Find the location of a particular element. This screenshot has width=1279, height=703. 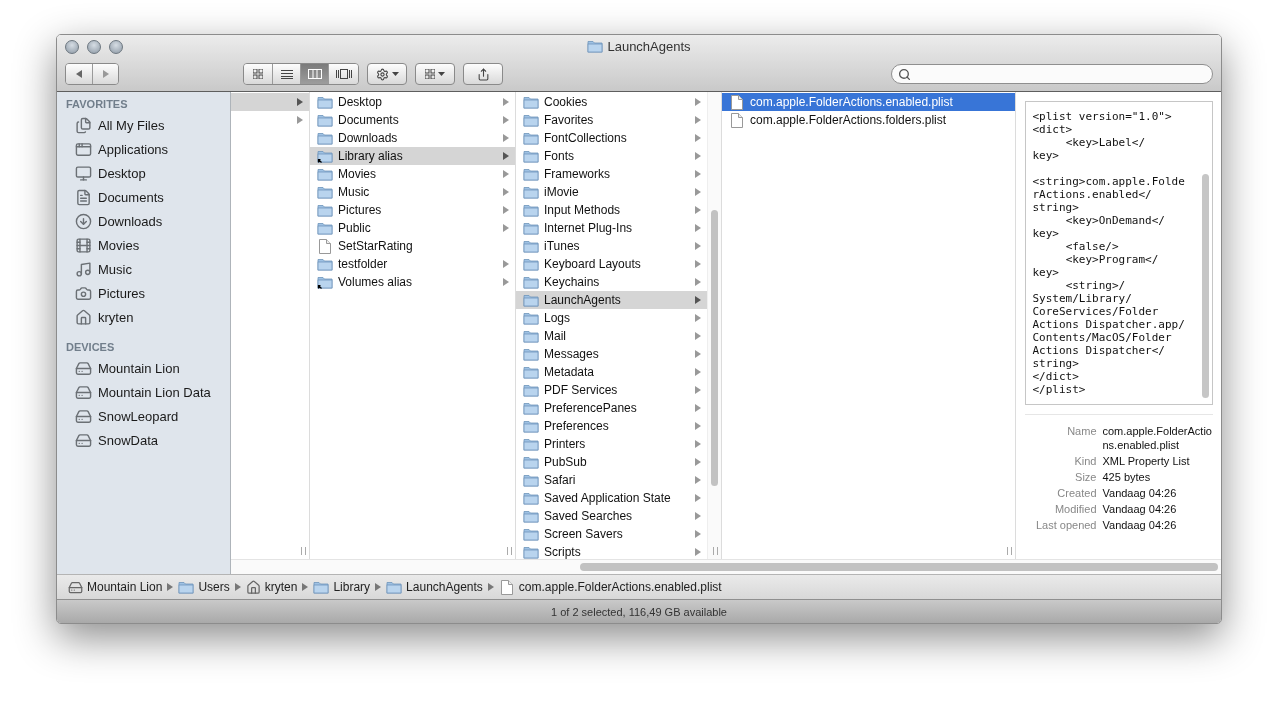

sidebar-item: Mountain Lion is located at coordinates (143, 368).